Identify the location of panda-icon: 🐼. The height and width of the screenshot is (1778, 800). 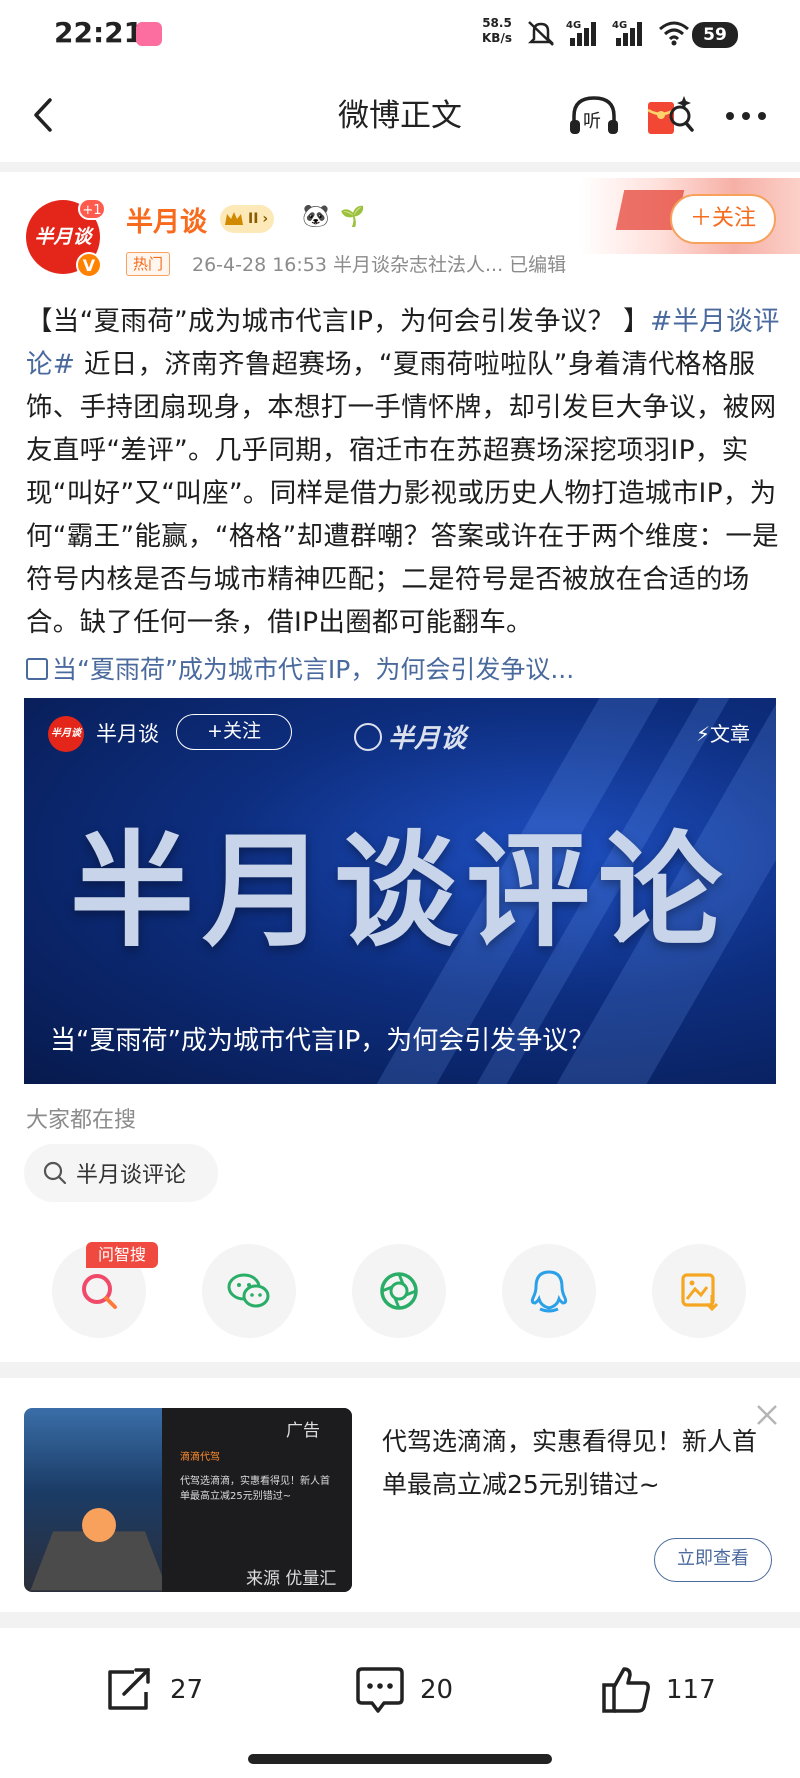
(316, 216).